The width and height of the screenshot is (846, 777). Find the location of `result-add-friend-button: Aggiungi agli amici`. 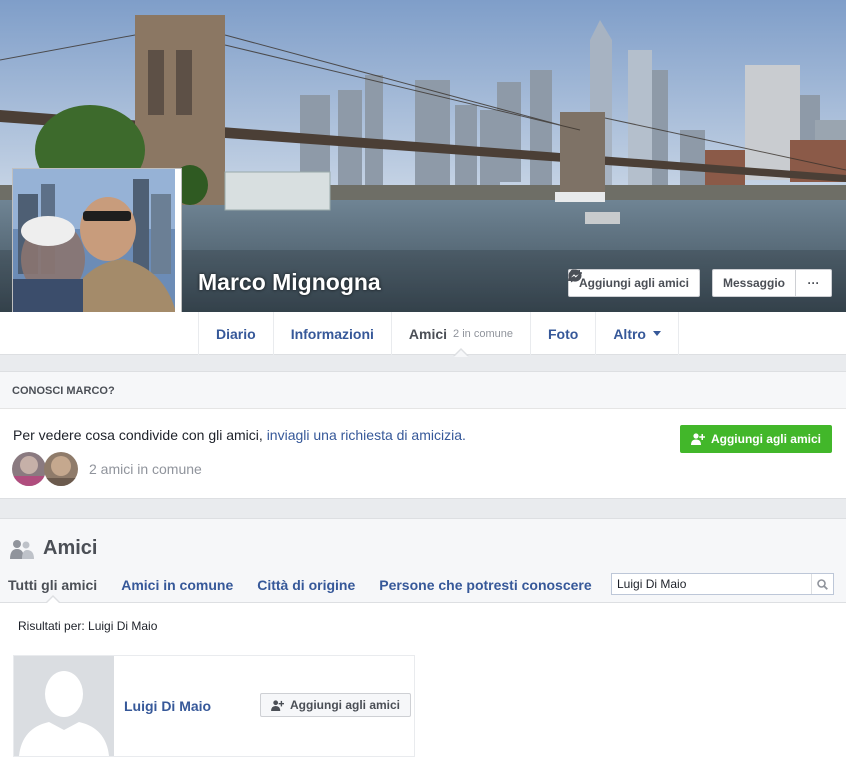

result-add-friend-button: Aggiungi agli amici is located at coordinates (336, 705).